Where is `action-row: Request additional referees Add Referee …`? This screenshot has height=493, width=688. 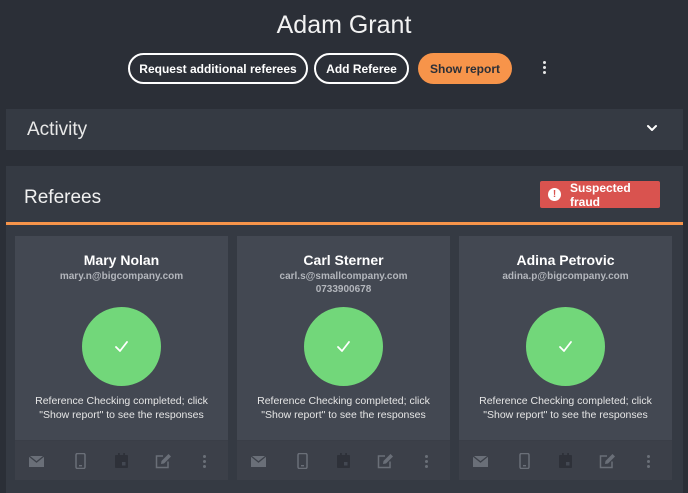
action-row: Request additional referees Add Referee … is located at coordinates (344, 68).